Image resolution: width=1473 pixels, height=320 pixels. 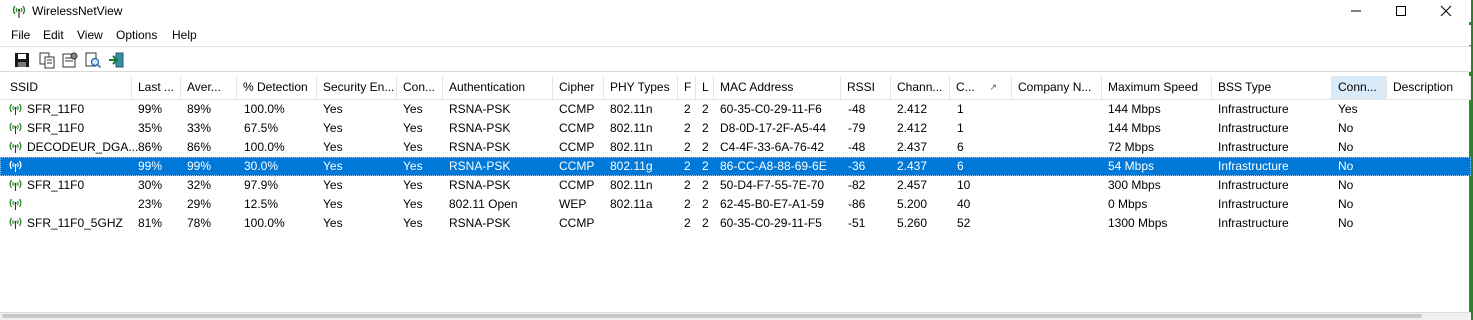 What do you see at coordinates (277, 87) in the screenshot?
I see `column-header-detection: % Detection` at bounding box center [277, 87].